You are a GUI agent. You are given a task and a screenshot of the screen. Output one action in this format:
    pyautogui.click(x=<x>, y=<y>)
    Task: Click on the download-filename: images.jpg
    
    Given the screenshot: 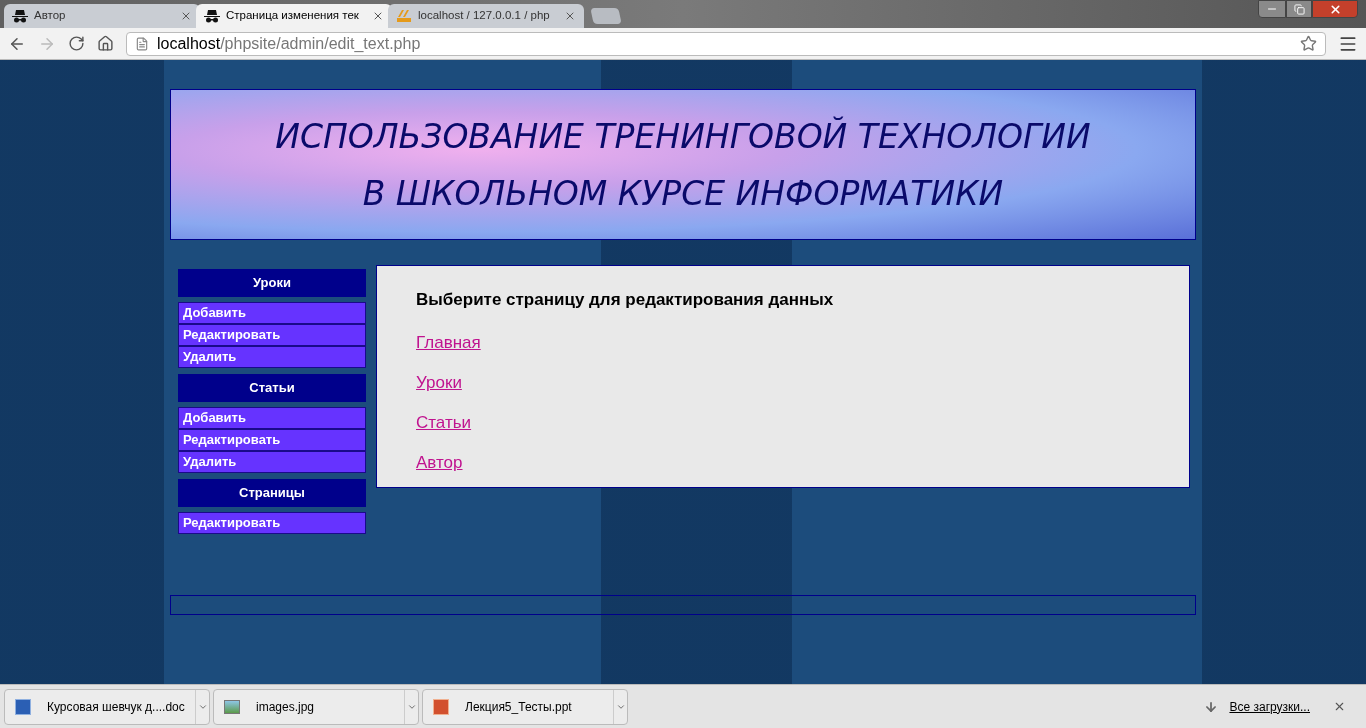 What is the action you would take?
    pyautogui.click(x=285, y=707)
    